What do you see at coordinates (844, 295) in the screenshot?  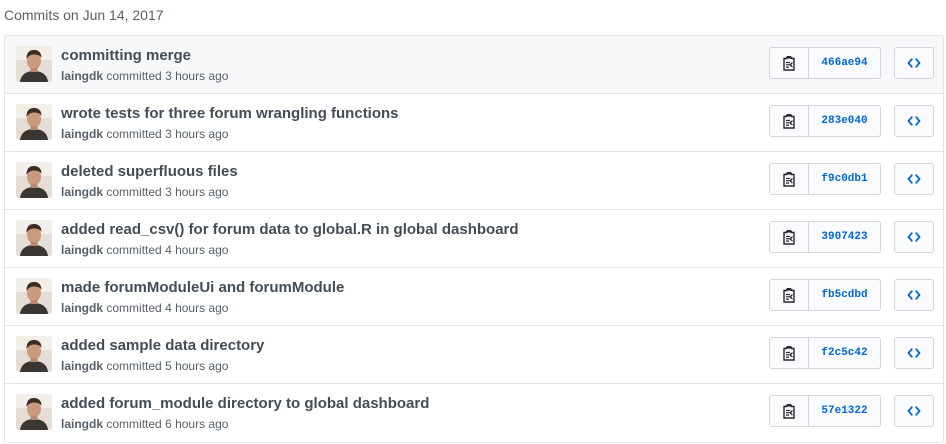 I see `sha-link: fb5cdbd` at bounding box center [844, 295].